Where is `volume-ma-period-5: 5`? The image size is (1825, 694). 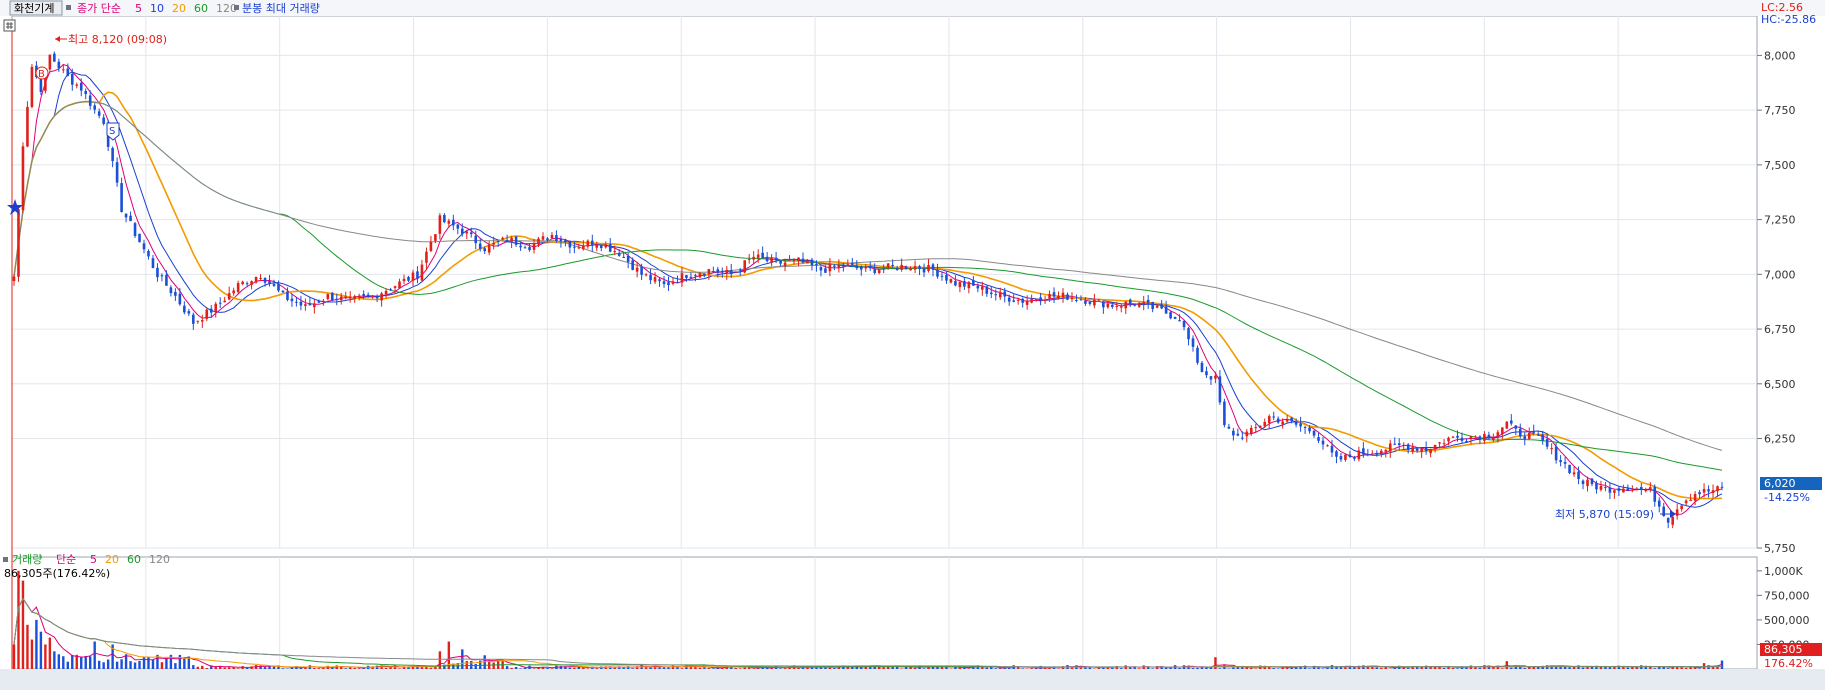 volume-ma-period-5: 5 is located at coordinates (93, 559).